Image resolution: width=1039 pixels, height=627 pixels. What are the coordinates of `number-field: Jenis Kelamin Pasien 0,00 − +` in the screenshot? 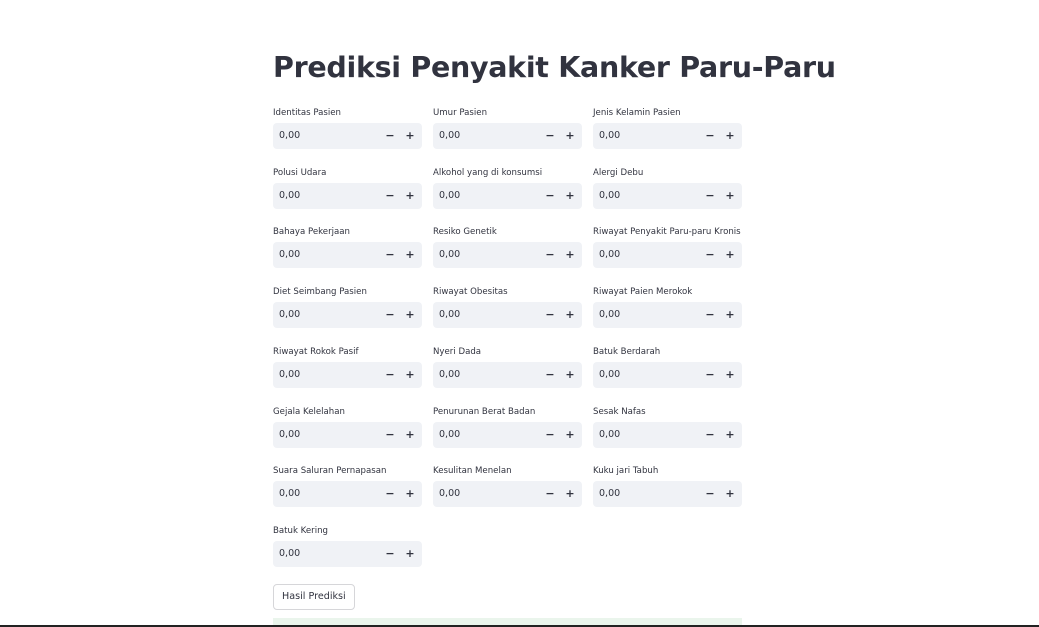 It's located at (667, 137).